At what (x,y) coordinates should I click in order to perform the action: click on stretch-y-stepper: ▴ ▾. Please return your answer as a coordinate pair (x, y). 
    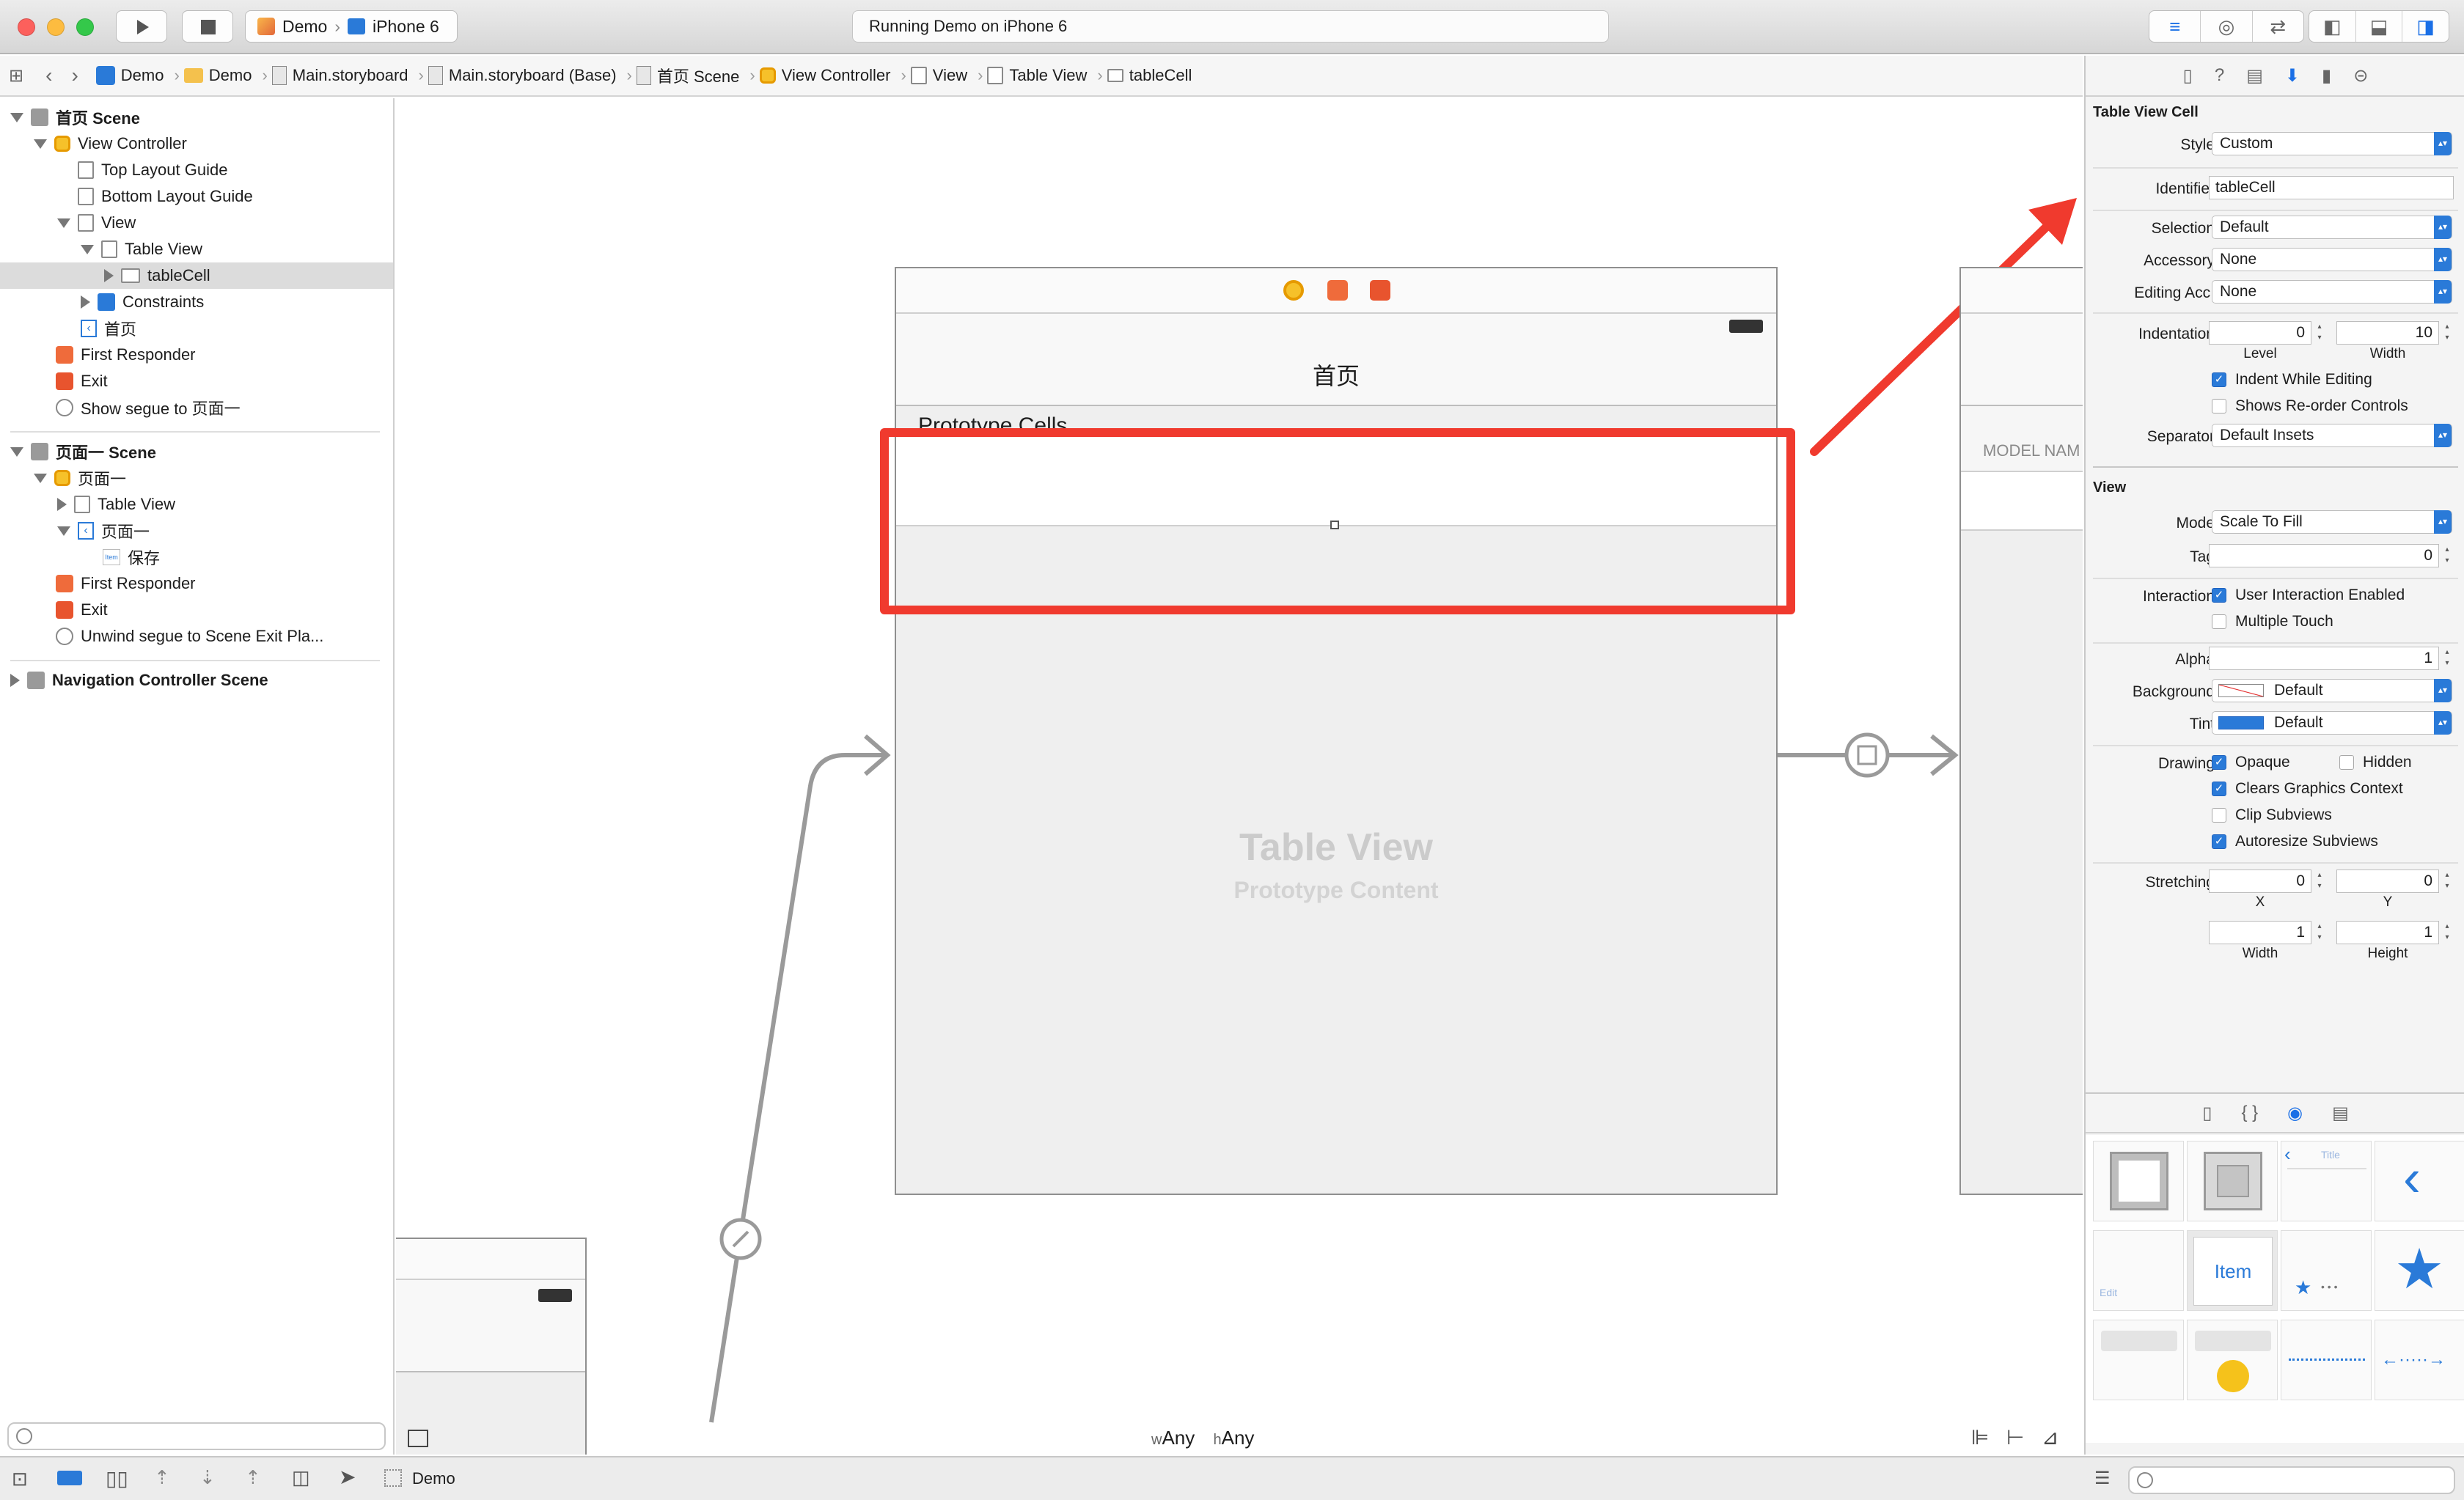
    Looking at the image, I should click on (2447, 881).